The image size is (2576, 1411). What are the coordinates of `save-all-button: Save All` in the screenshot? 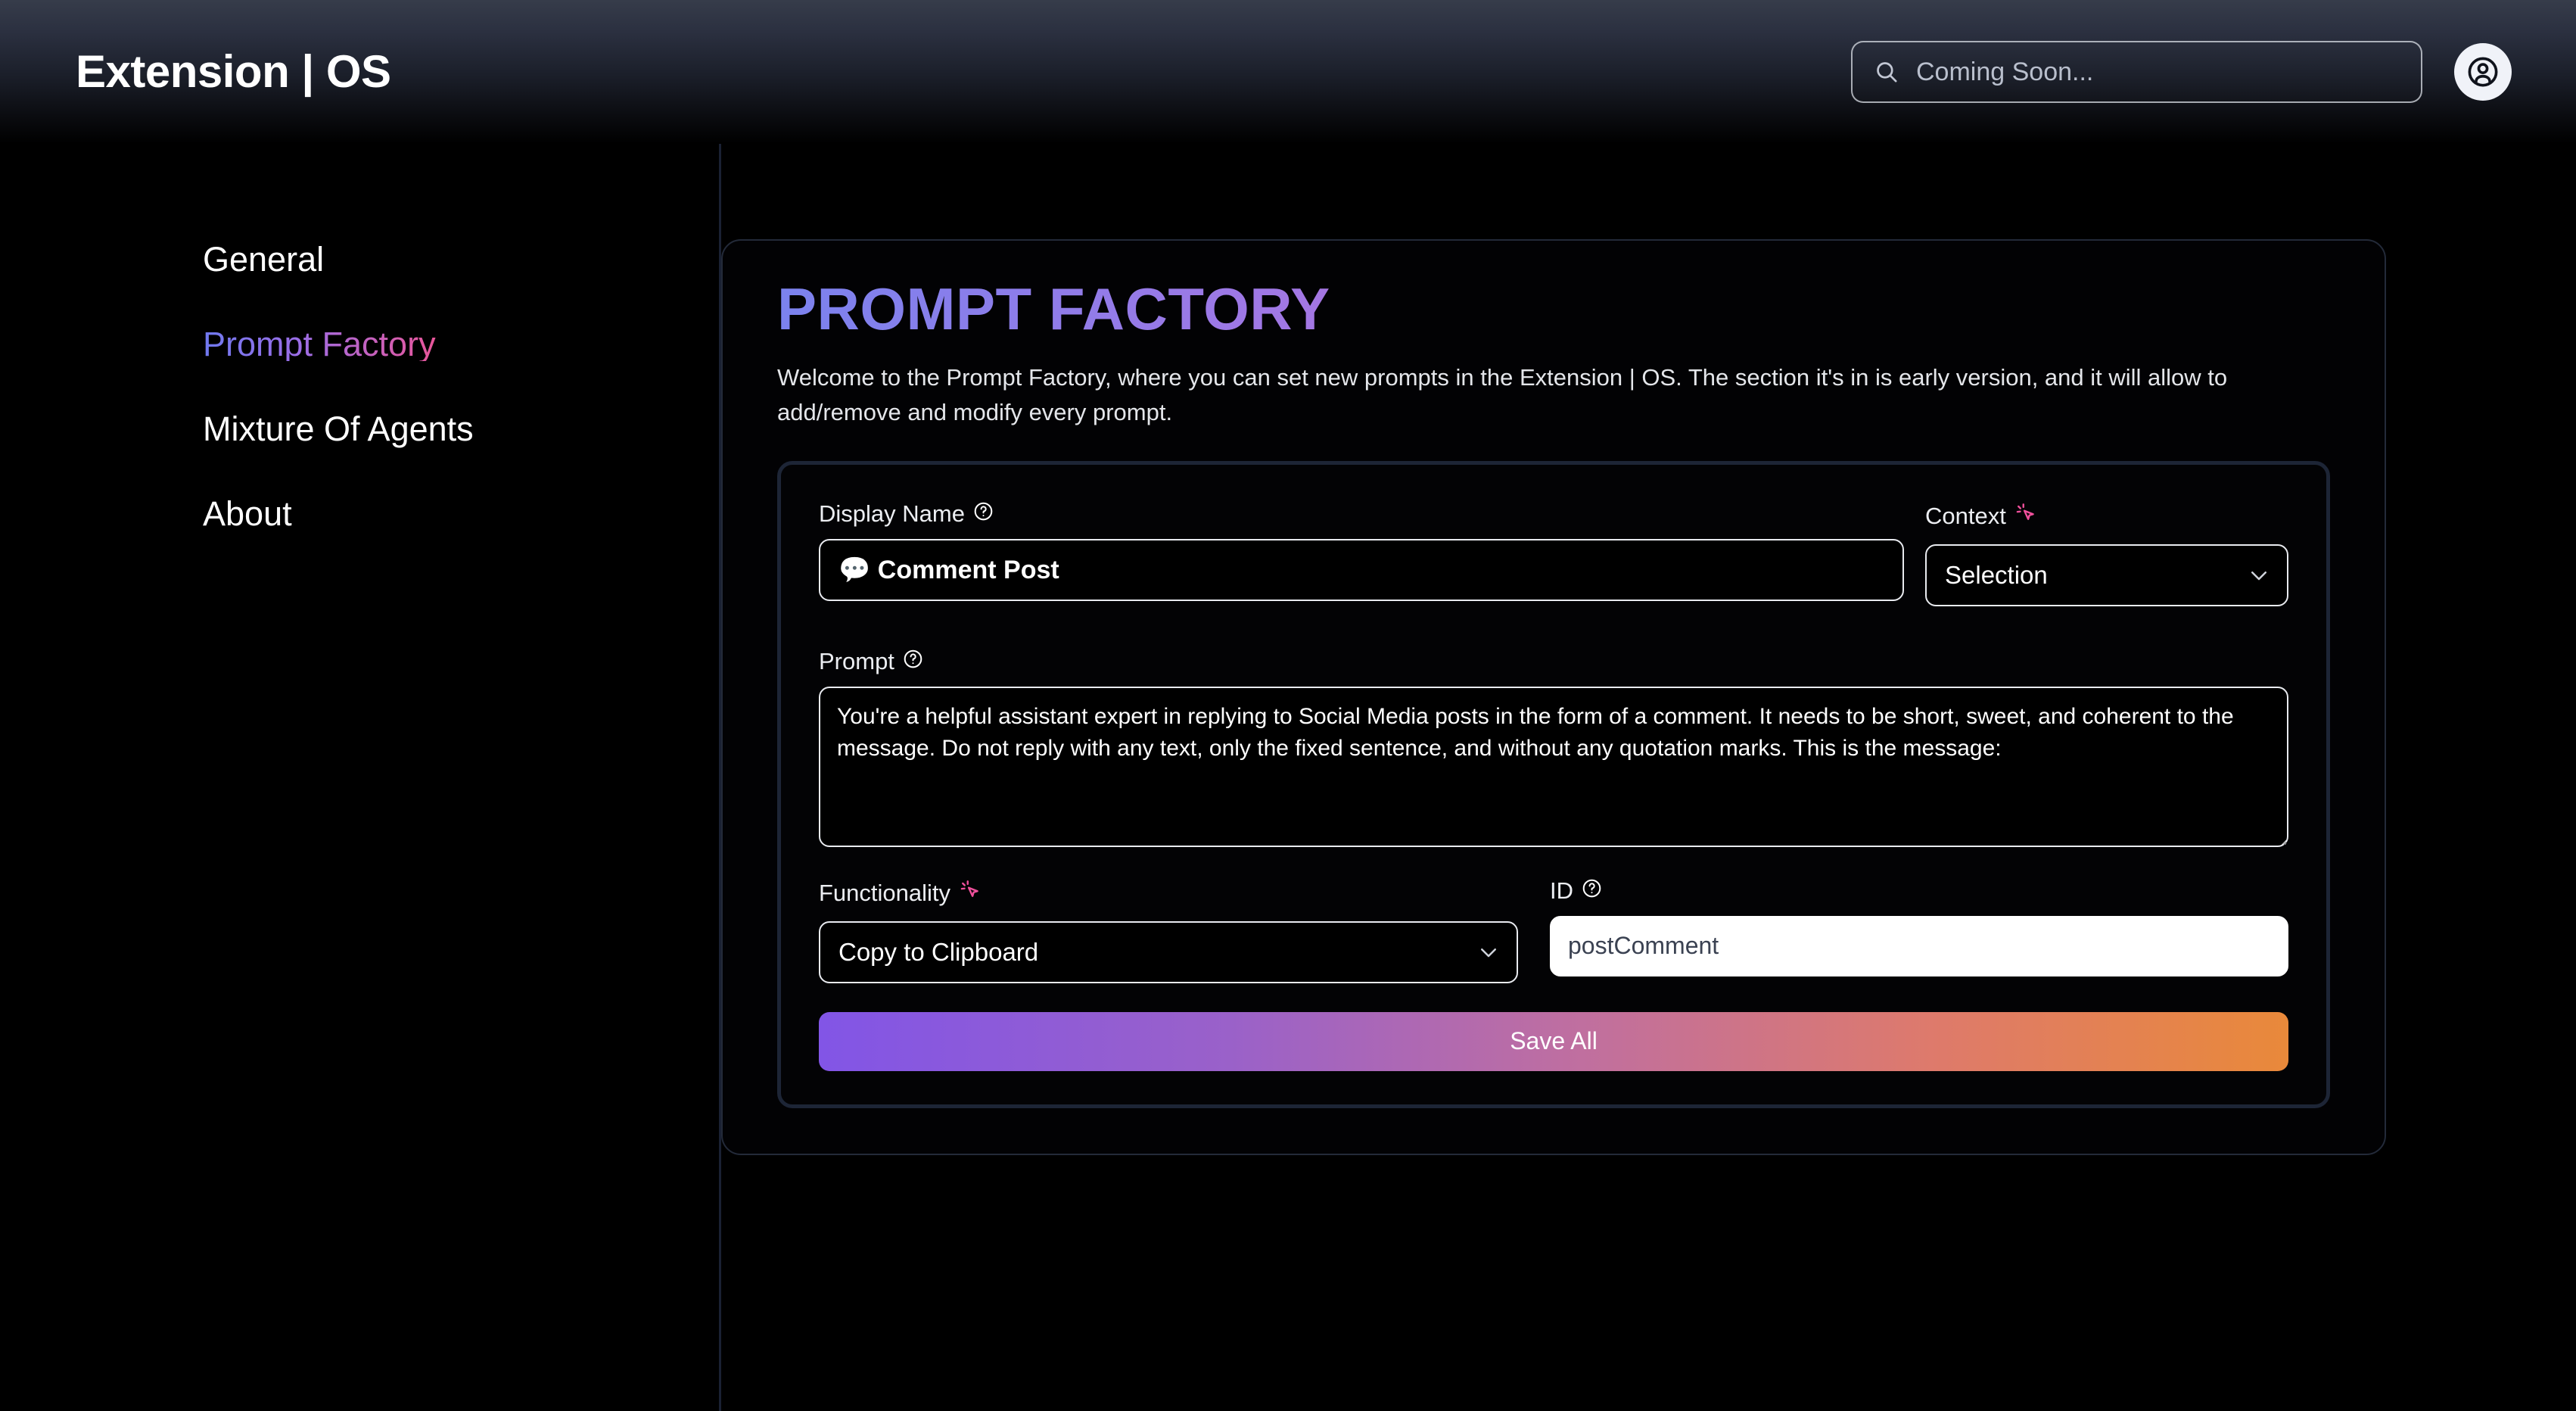 It's located at (1554, 1041).